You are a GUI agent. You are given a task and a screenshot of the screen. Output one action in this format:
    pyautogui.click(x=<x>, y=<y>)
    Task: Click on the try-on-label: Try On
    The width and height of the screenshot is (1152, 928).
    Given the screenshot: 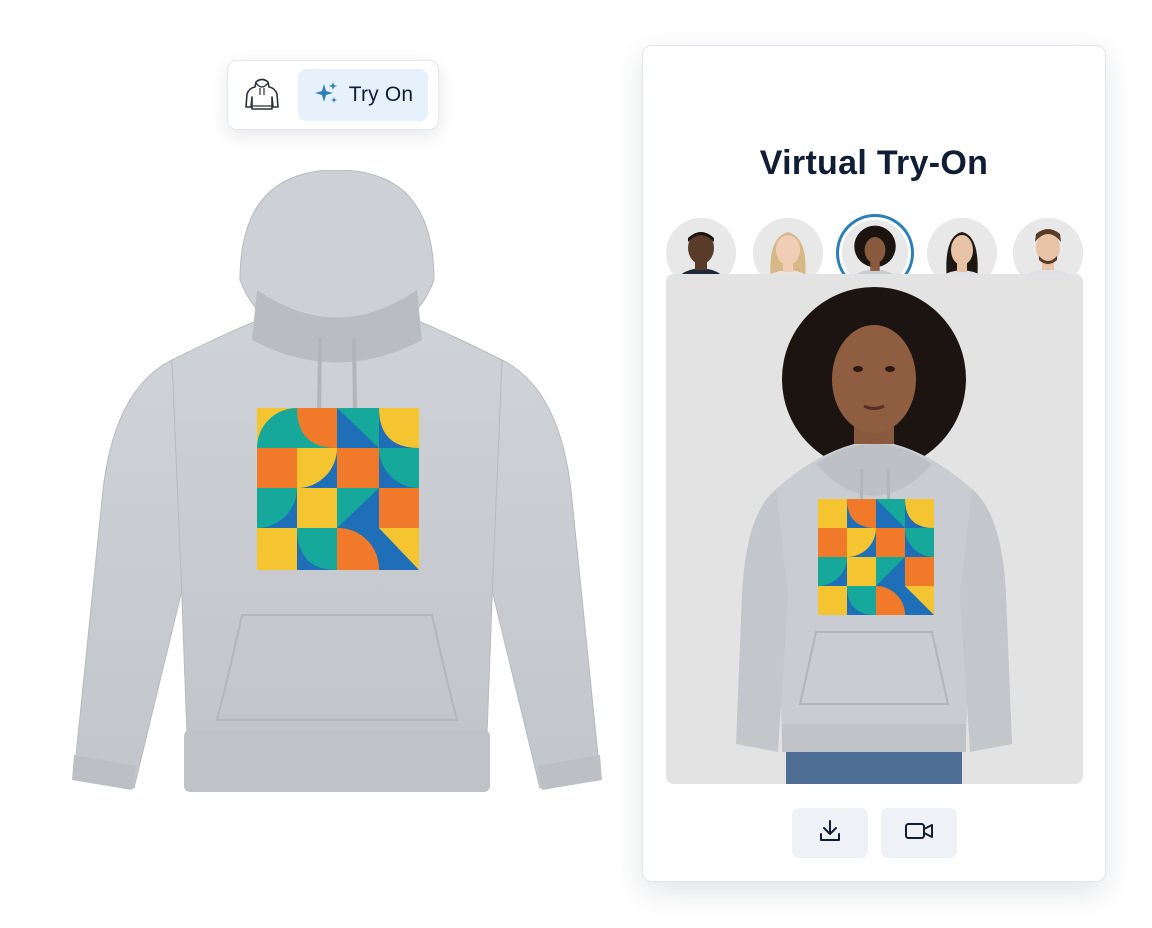 What is the action you would take?
    pyautogui.click(x=381, y=94)
    